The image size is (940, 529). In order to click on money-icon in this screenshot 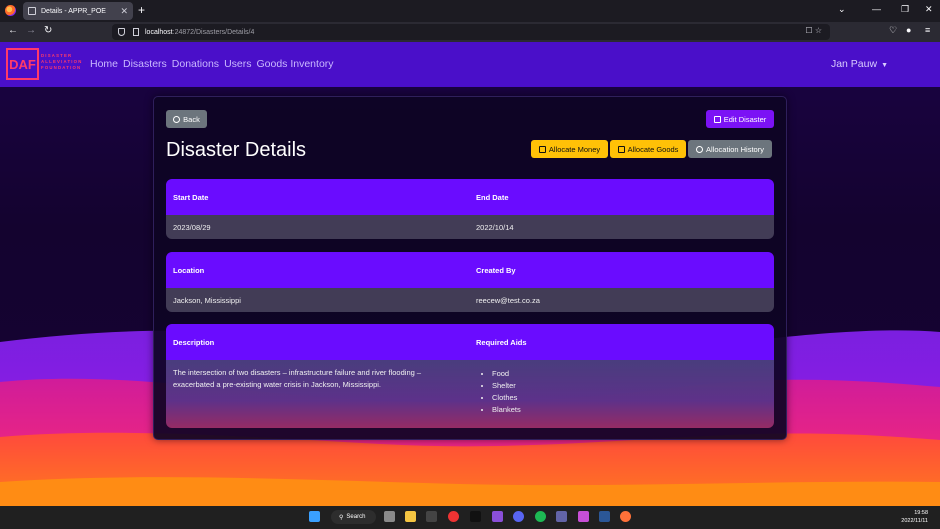, I will do `click(542, 149)`.